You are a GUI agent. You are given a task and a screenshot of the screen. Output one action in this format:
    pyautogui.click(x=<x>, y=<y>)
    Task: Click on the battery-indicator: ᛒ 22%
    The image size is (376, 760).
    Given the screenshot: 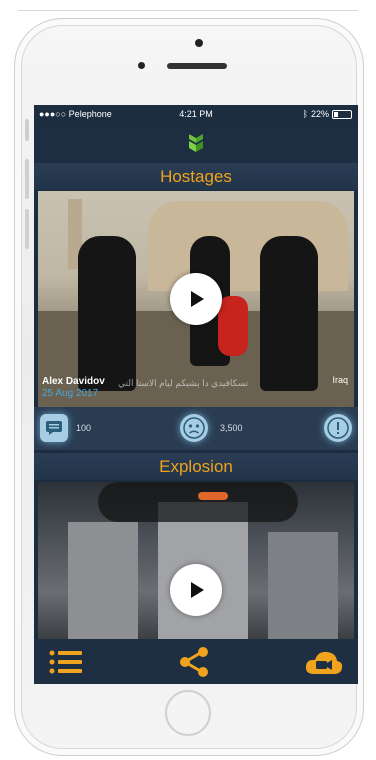 What is the action you would take?
    pyautogui.click(x=327, y=114)
    